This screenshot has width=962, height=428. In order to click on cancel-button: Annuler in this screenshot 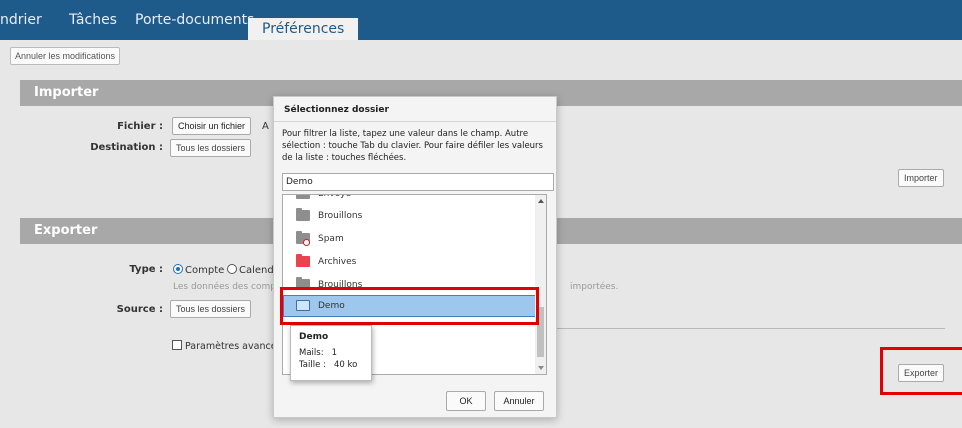, I will do `click(519, 401)`.